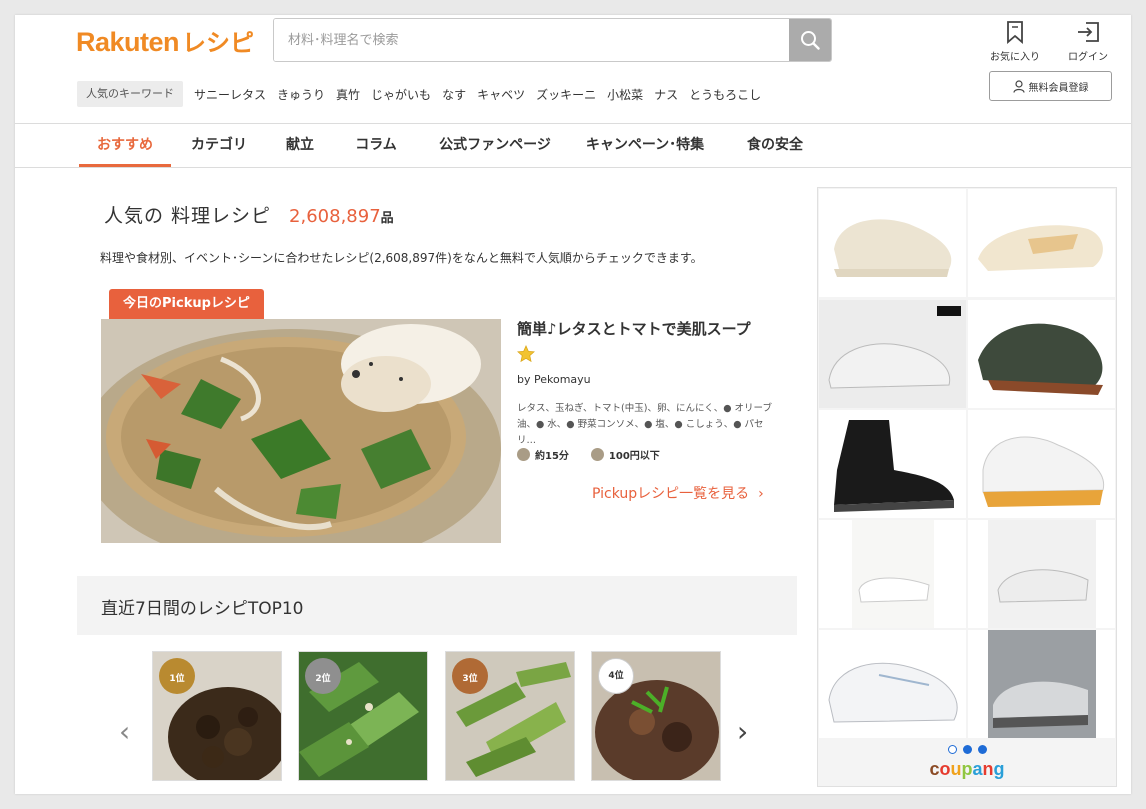 The height and width of the screenshot is (809, 1146). I want to click on ranking-card: 1位, so click(217, 716).